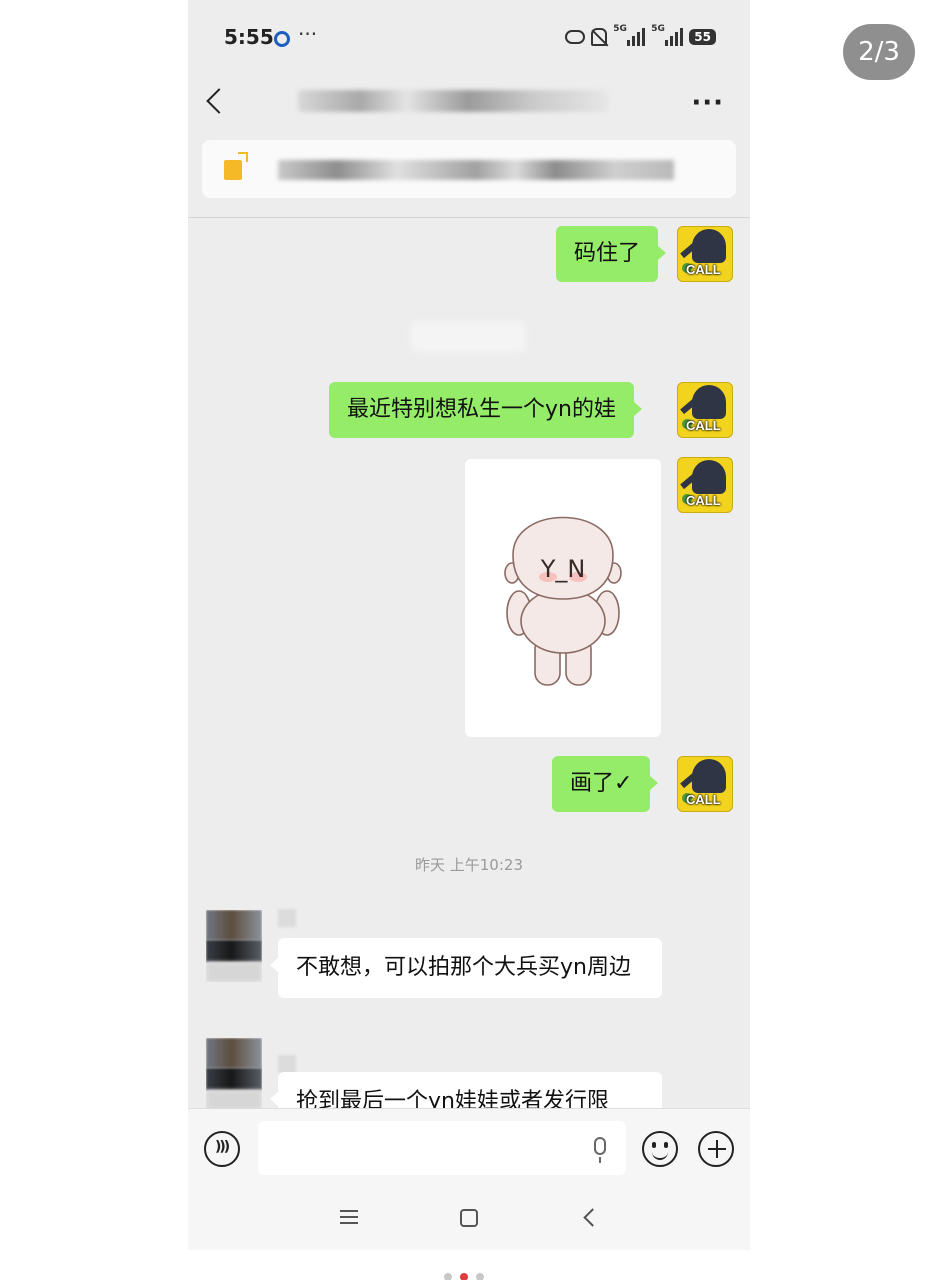 This screenshot has width=939, height=1280. What do you see at coordinates (667, 35) in the screenshot?
I see `signal-icon-2: 5G` at bounding box center [667, 35].